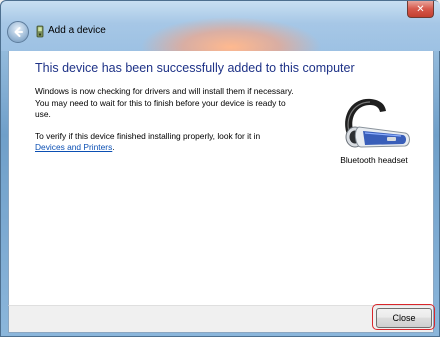  What do you see at coordinates (403, 317) in the screenshot?
I see `close-button-highlight` at bounding box center [403, 317].